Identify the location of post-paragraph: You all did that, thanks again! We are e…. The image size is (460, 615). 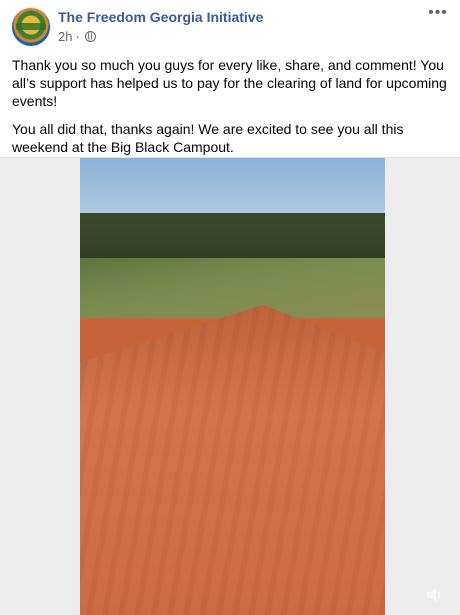
(208, 138).